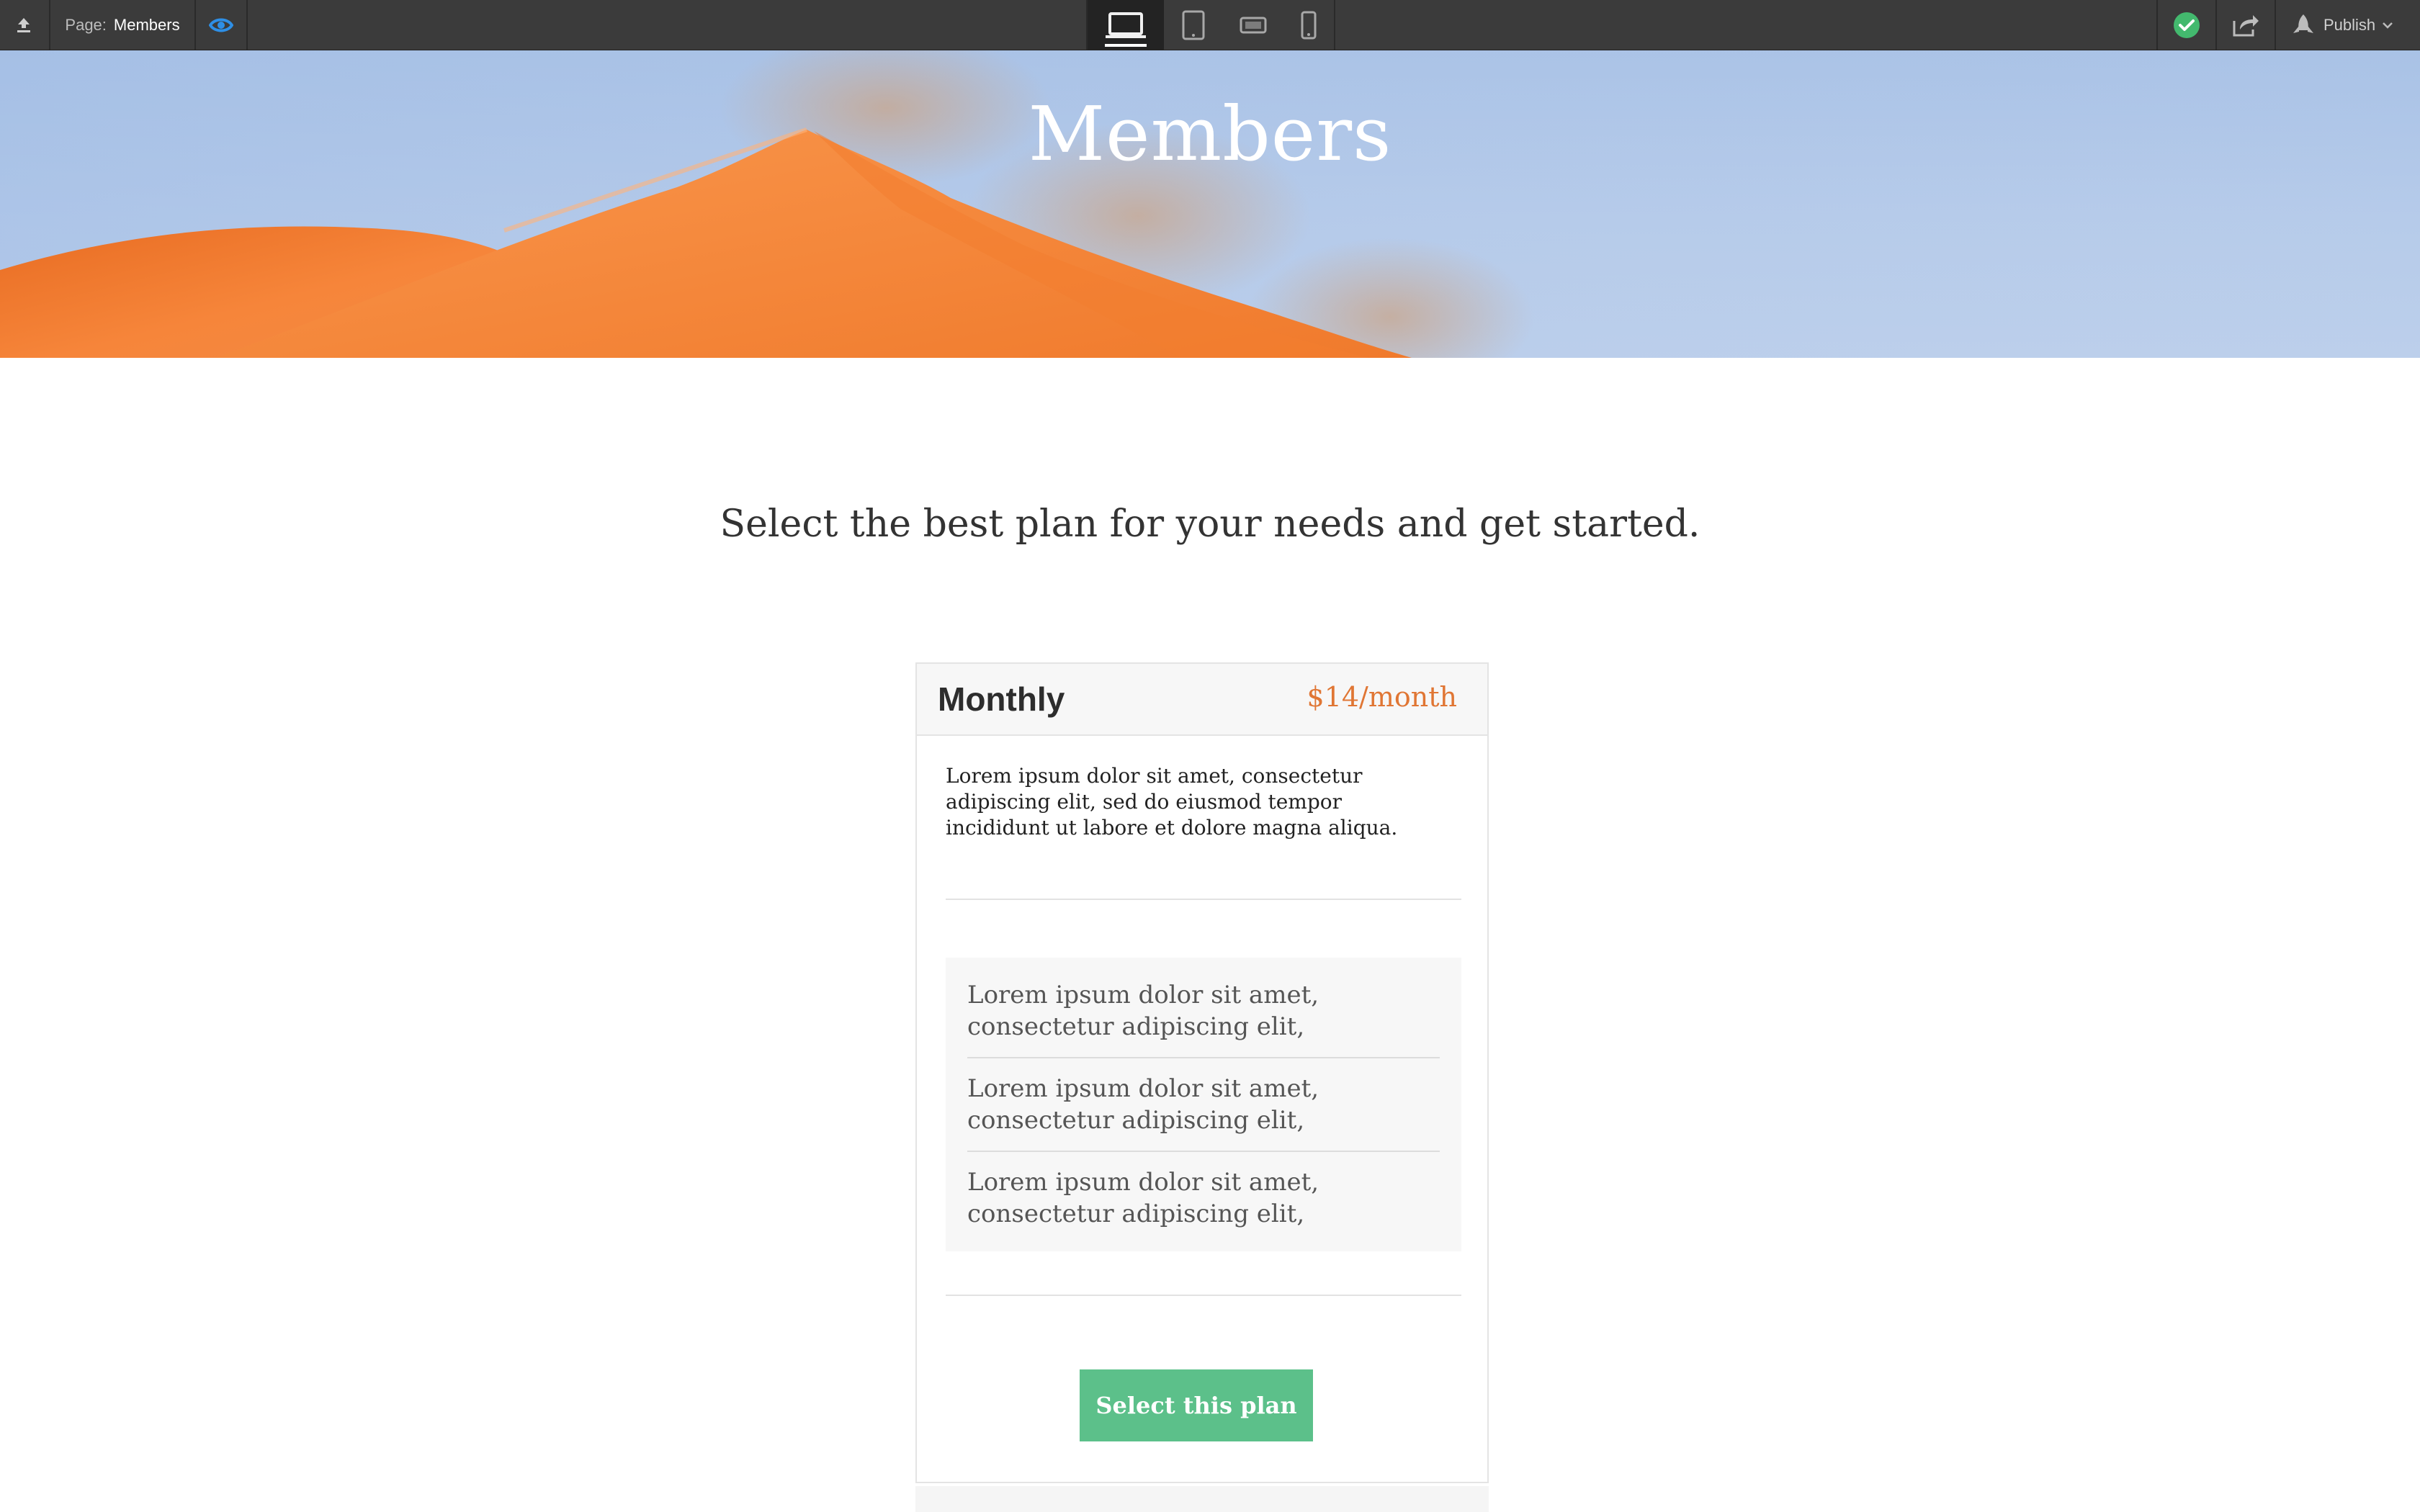 The image size is (2420, 1512). What do you see at coordinates (1210, 134) in the screenshot?
I see `page-title: Members` at bounding box center [1210, 134].